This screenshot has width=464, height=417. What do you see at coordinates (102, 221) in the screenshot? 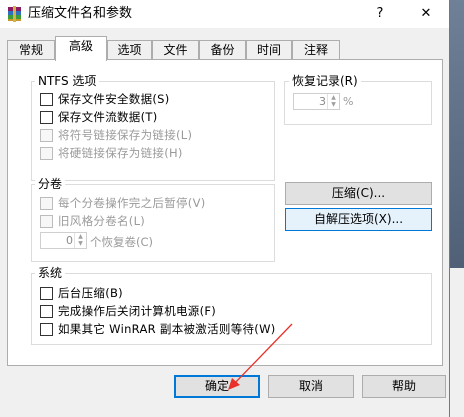
I see `checkbox-label: 旧风格分卷名(L)` at bounding box center [102, 221].